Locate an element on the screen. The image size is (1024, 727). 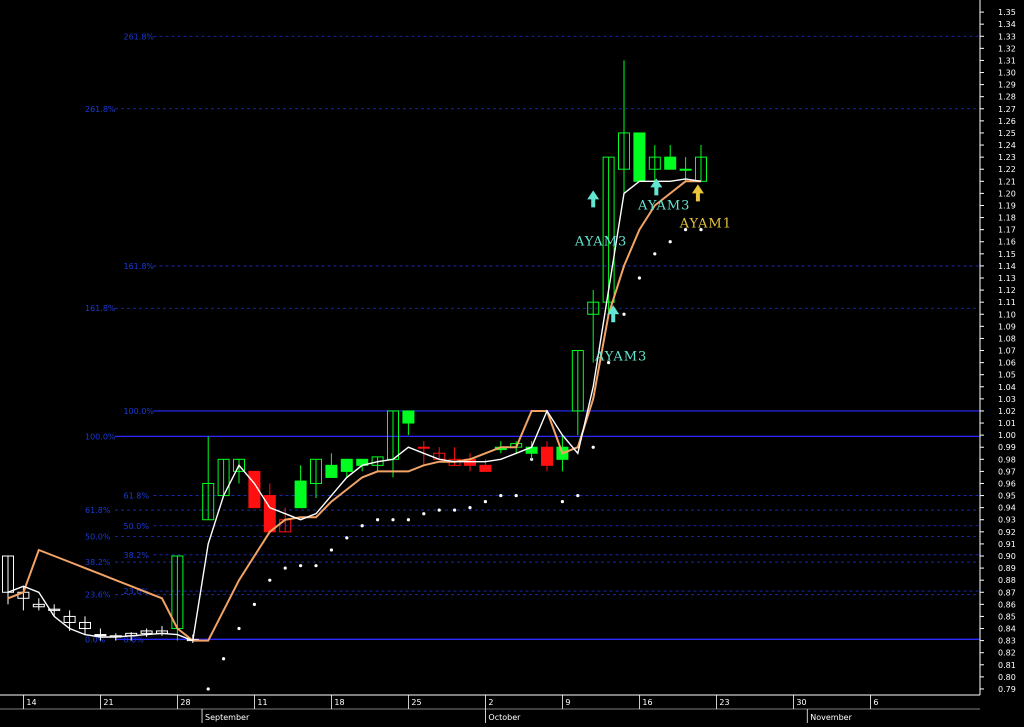
x-tick-label: 23 is located at coordinates (724, 702).